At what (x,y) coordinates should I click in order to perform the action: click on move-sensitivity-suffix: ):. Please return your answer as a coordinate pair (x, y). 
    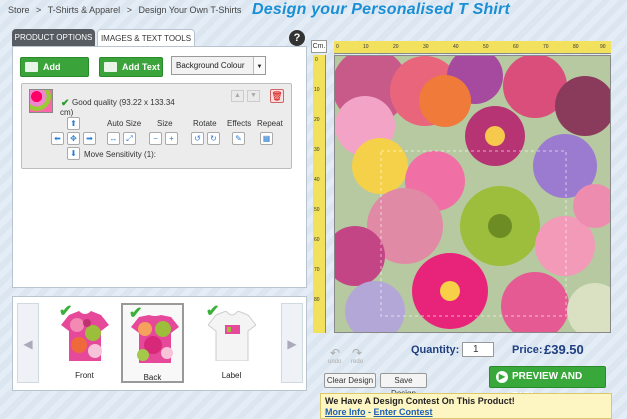
    Looking at the image, I should click on (154, 154).